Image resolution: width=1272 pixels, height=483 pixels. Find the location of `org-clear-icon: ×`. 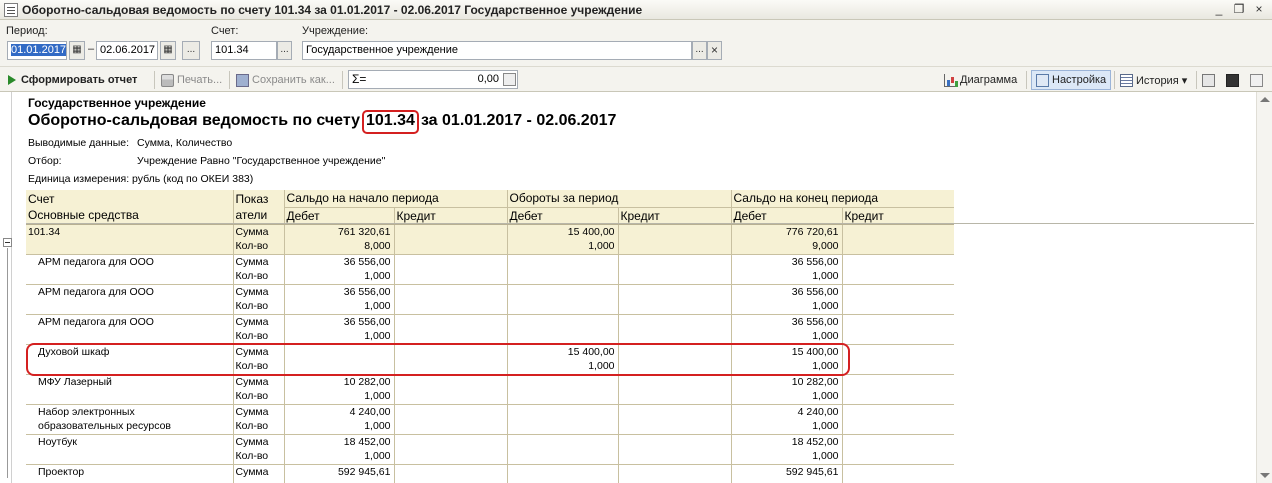

org-clear-icon: × is located at coordinates (714, 50).